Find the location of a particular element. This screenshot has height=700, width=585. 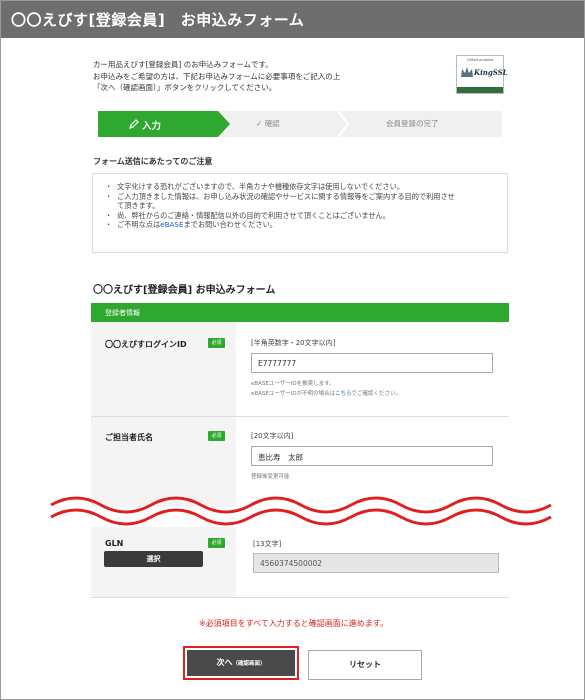

step-input-active: 入力 is located at coordinates (158, 124).